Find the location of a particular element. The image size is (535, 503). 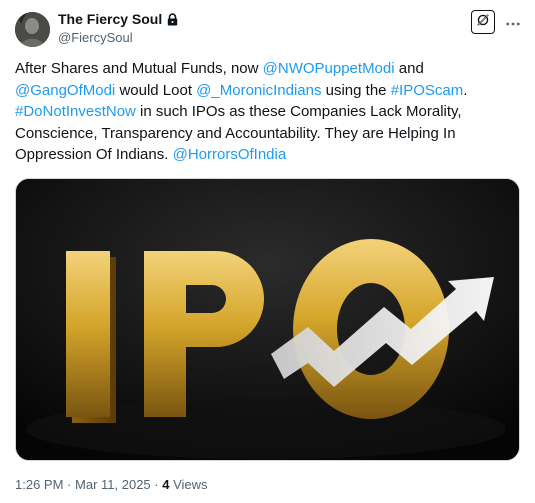

author-display-name: The Fiercy Soul is located at coordinates (110, 19).